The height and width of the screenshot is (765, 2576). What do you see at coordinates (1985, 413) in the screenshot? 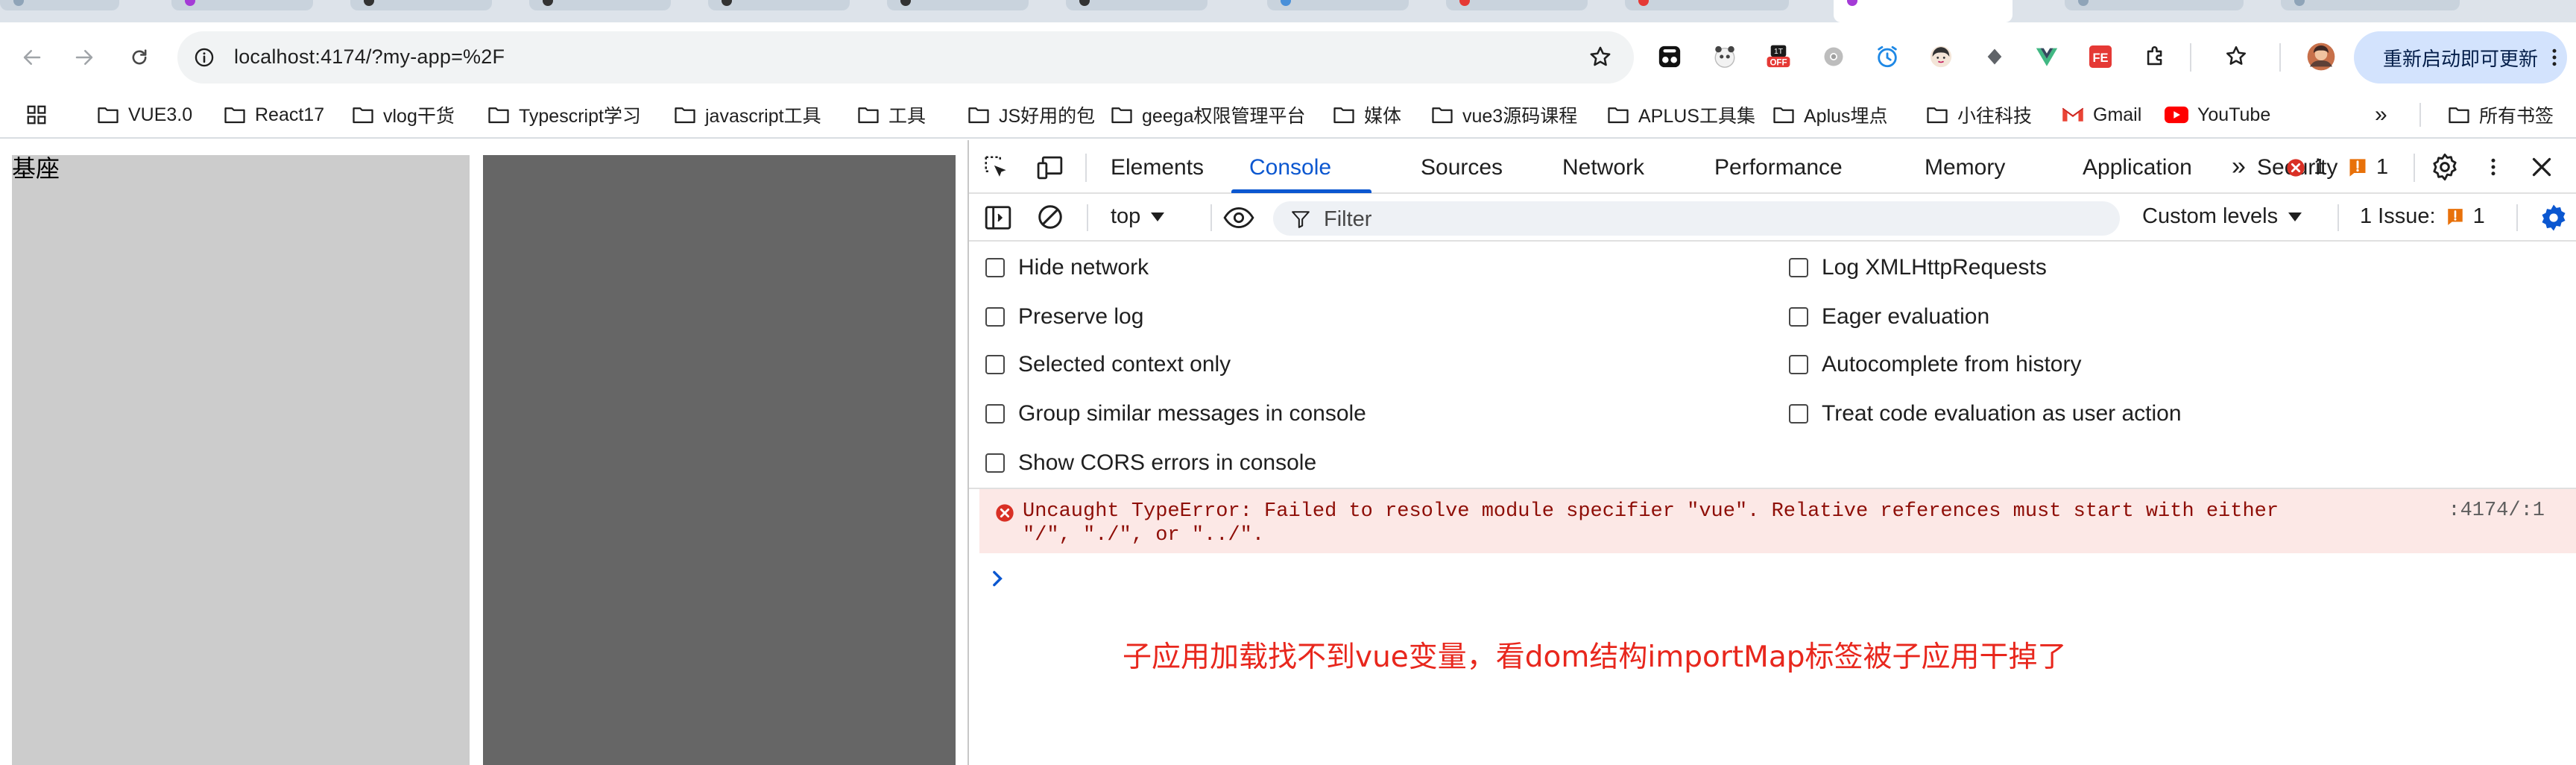
I see `console-setting-checkbox: Treat code evaluation as user action` at bounding box center [1985, 413].